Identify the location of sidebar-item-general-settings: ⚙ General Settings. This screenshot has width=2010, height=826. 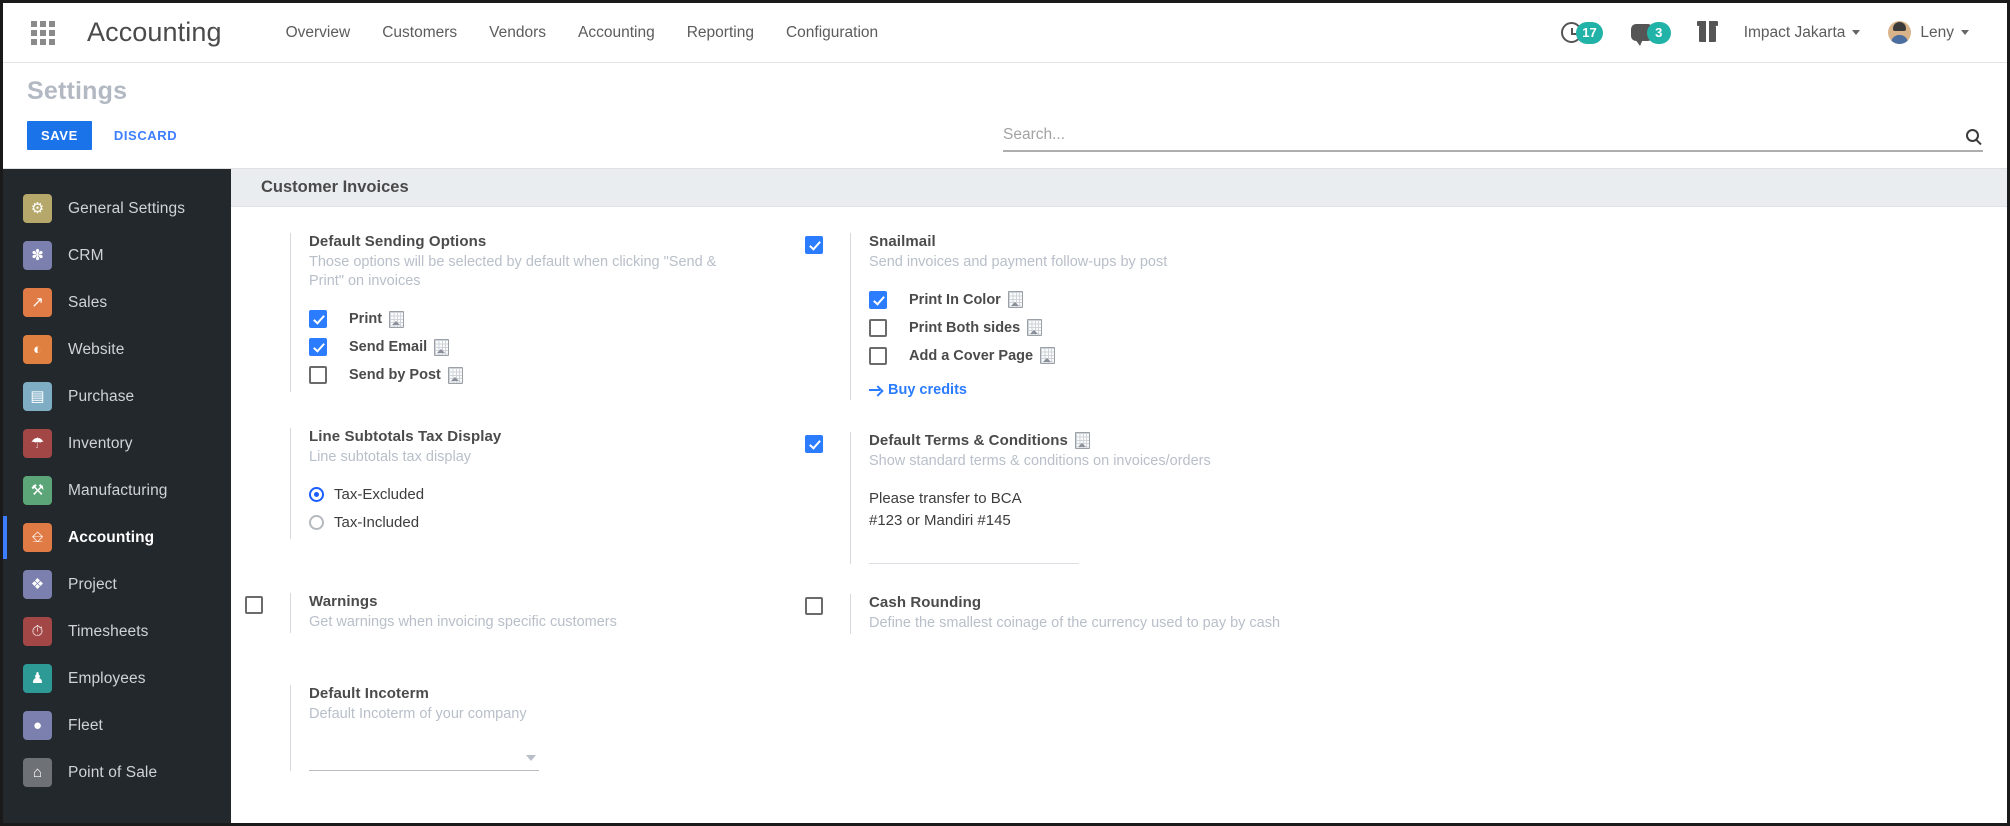
(117, 208).